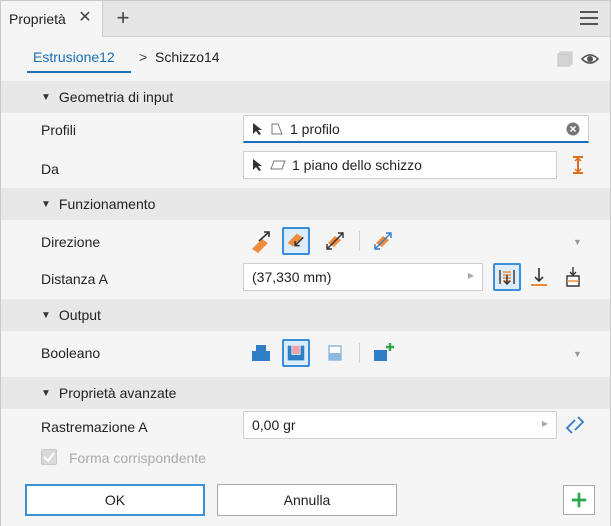 The image size is (611, 526). I want to click on section-title: Proprietà avanzate, so click(117, 393).